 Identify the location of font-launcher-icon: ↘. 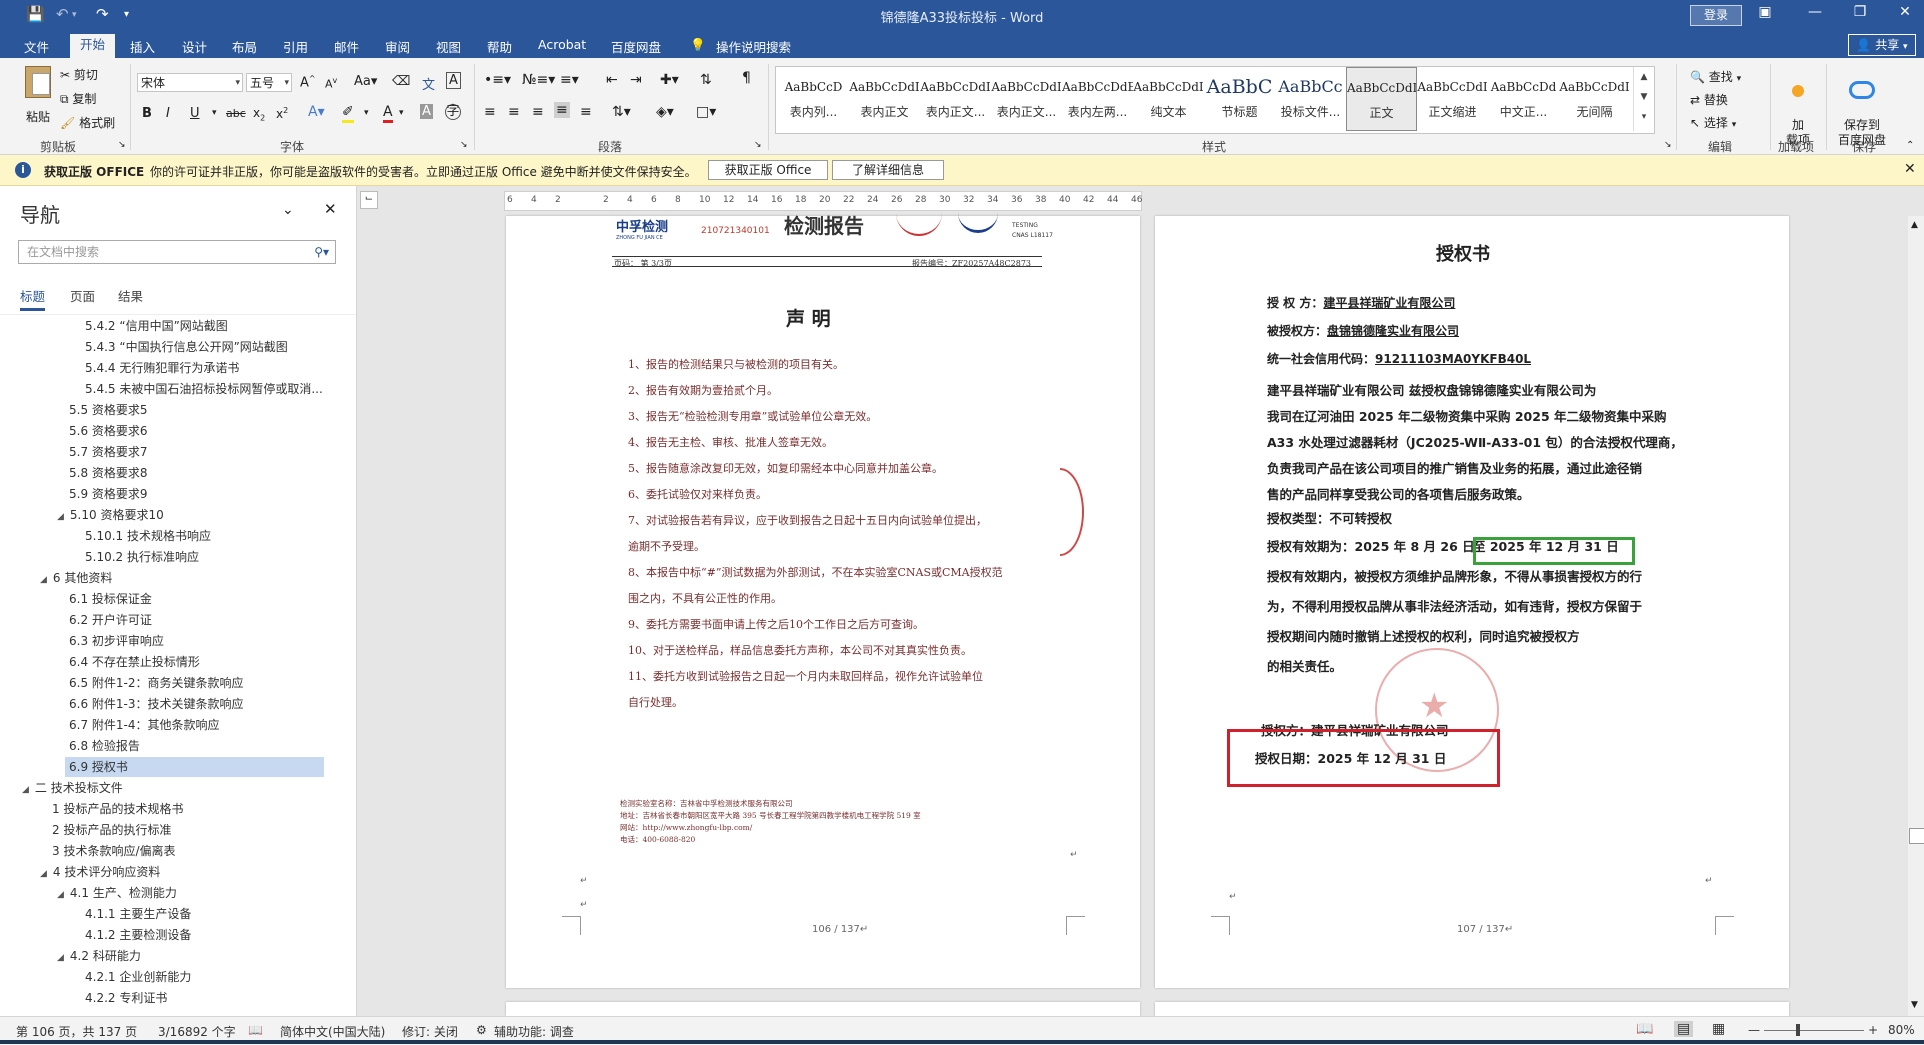
(464, 145).